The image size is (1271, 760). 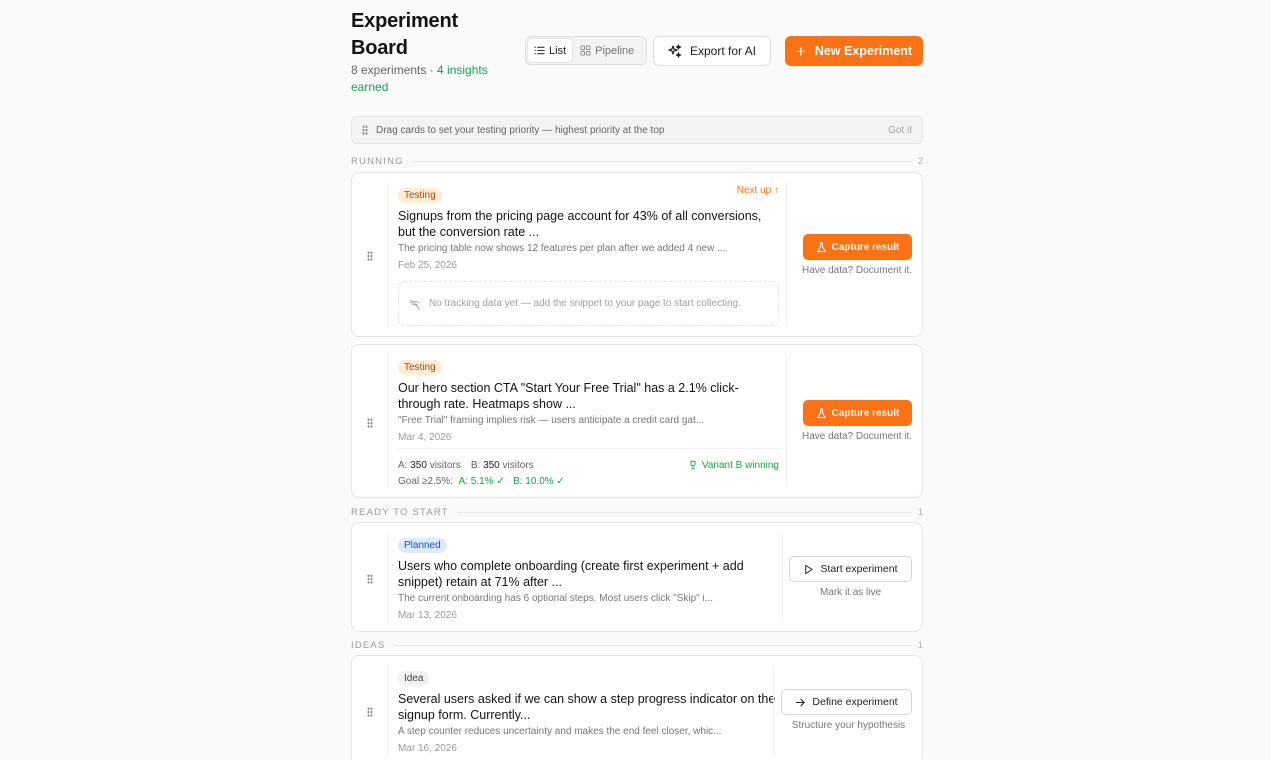 What do you see at coordinates (425, 481) in the screenshot?
I see `goal-label: Goal ≥2.5%:` at bounding box center [425, 481].